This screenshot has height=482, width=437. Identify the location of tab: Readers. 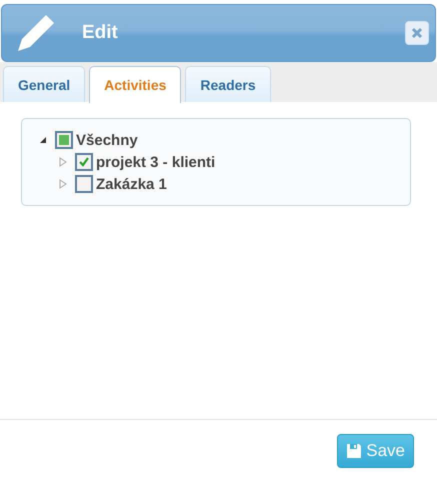
(228, 84).